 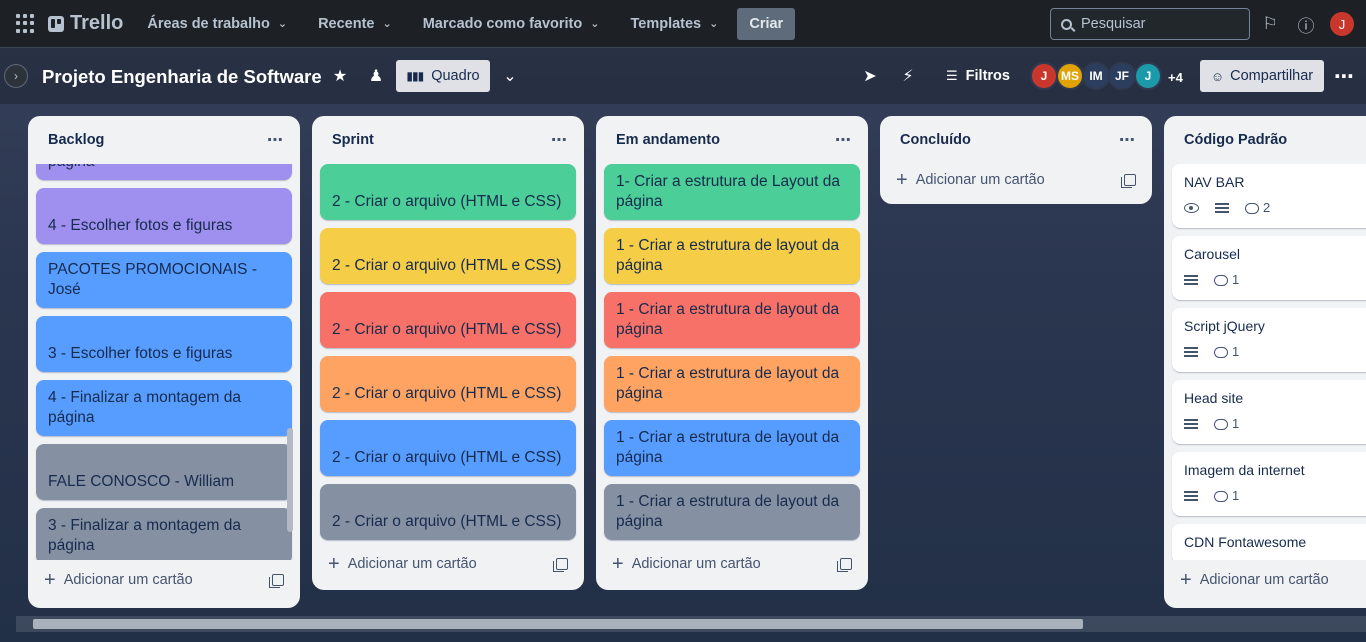 What do you see at coordinates (1270, 24) in the screenshot?
I see `megaphone-icon: ⚐` at bounding box center [1270, 24].